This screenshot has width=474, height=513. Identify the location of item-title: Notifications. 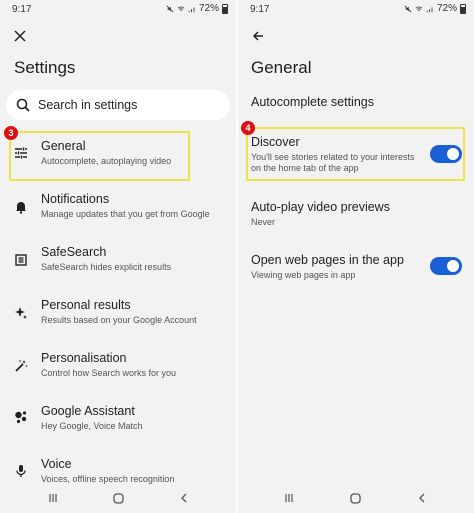
(75, 199).